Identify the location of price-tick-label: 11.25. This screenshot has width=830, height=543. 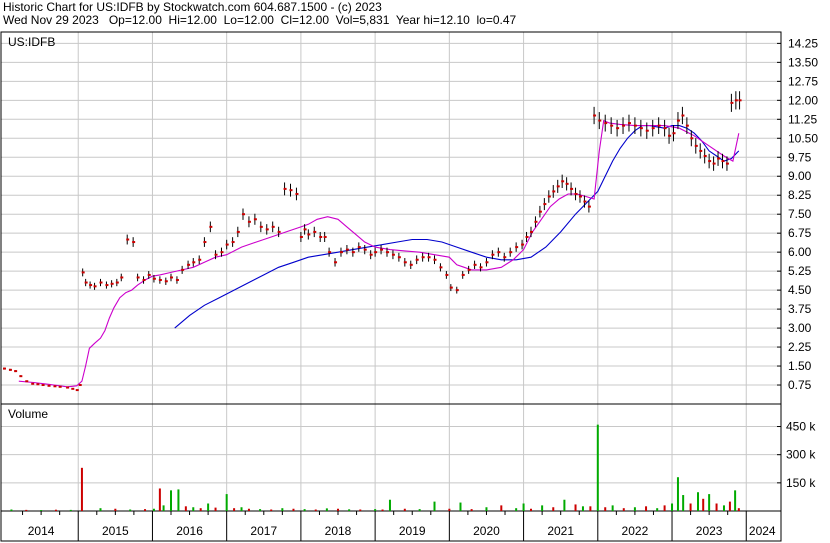
(802, 119).